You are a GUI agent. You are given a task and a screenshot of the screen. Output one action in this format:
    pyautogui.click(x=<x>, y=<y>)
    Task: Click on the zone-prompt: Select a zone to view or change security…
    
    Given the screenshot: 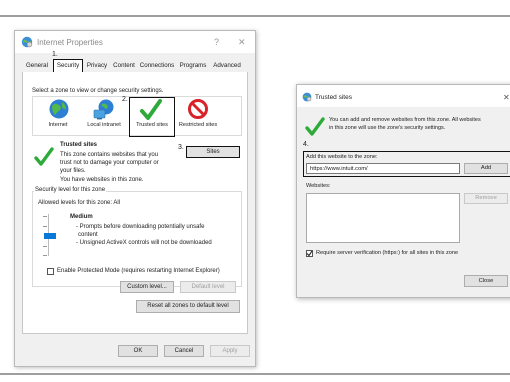 What is the action you would take?
    pyautogui.click(x=98, y=91)
    